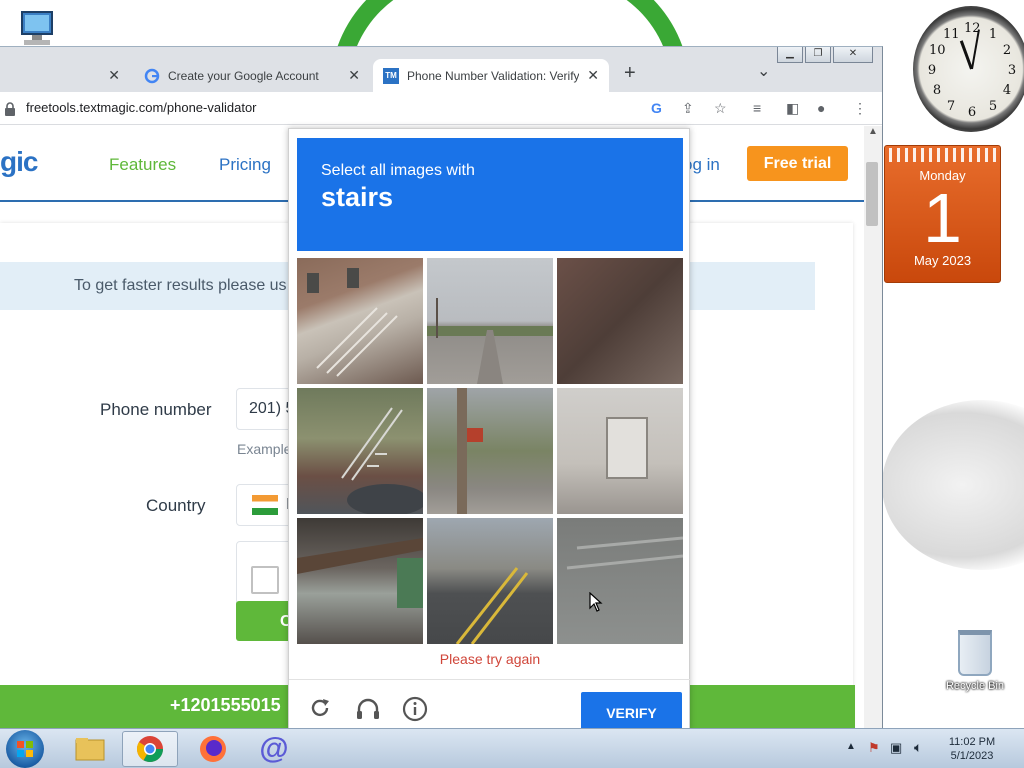  I want to click on window-controls: ▁ ❐ ✕, so click(825, 55).